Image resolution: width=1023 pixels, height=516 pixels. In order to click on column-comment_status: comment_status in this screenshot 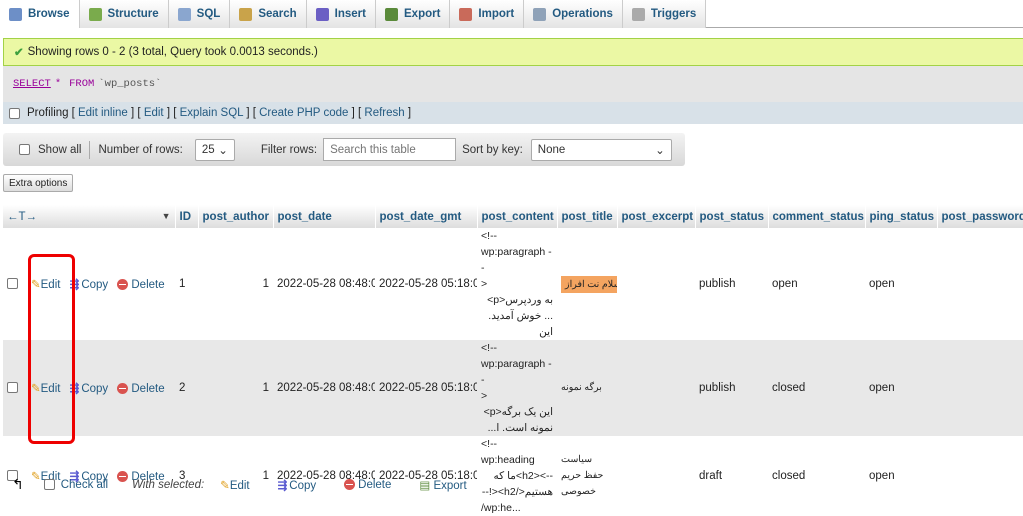, I will do `click(817, 216)`.